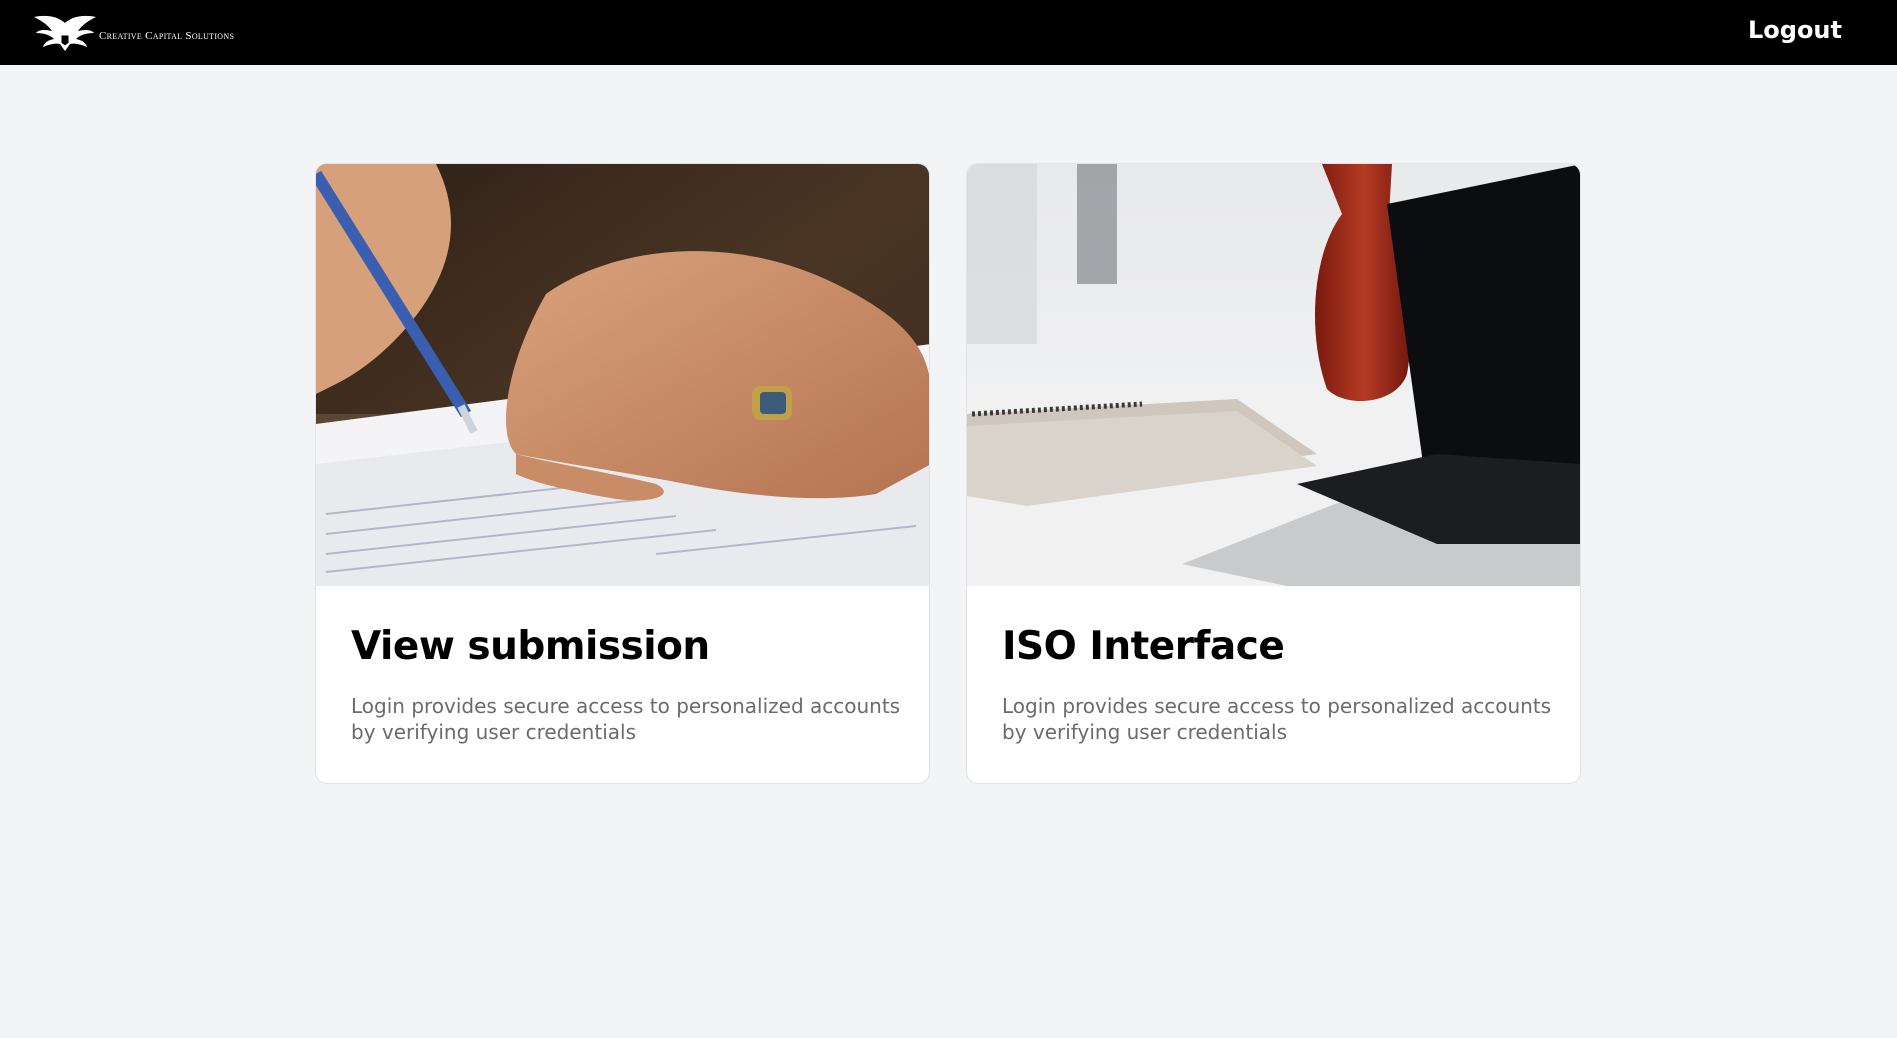 Image resolution: width=1897 pixels, height=1038 pixels. Describe the element at coordinates (1273, 375) in the screenshot. I see `laptop-notebook-desk-image` at that location.